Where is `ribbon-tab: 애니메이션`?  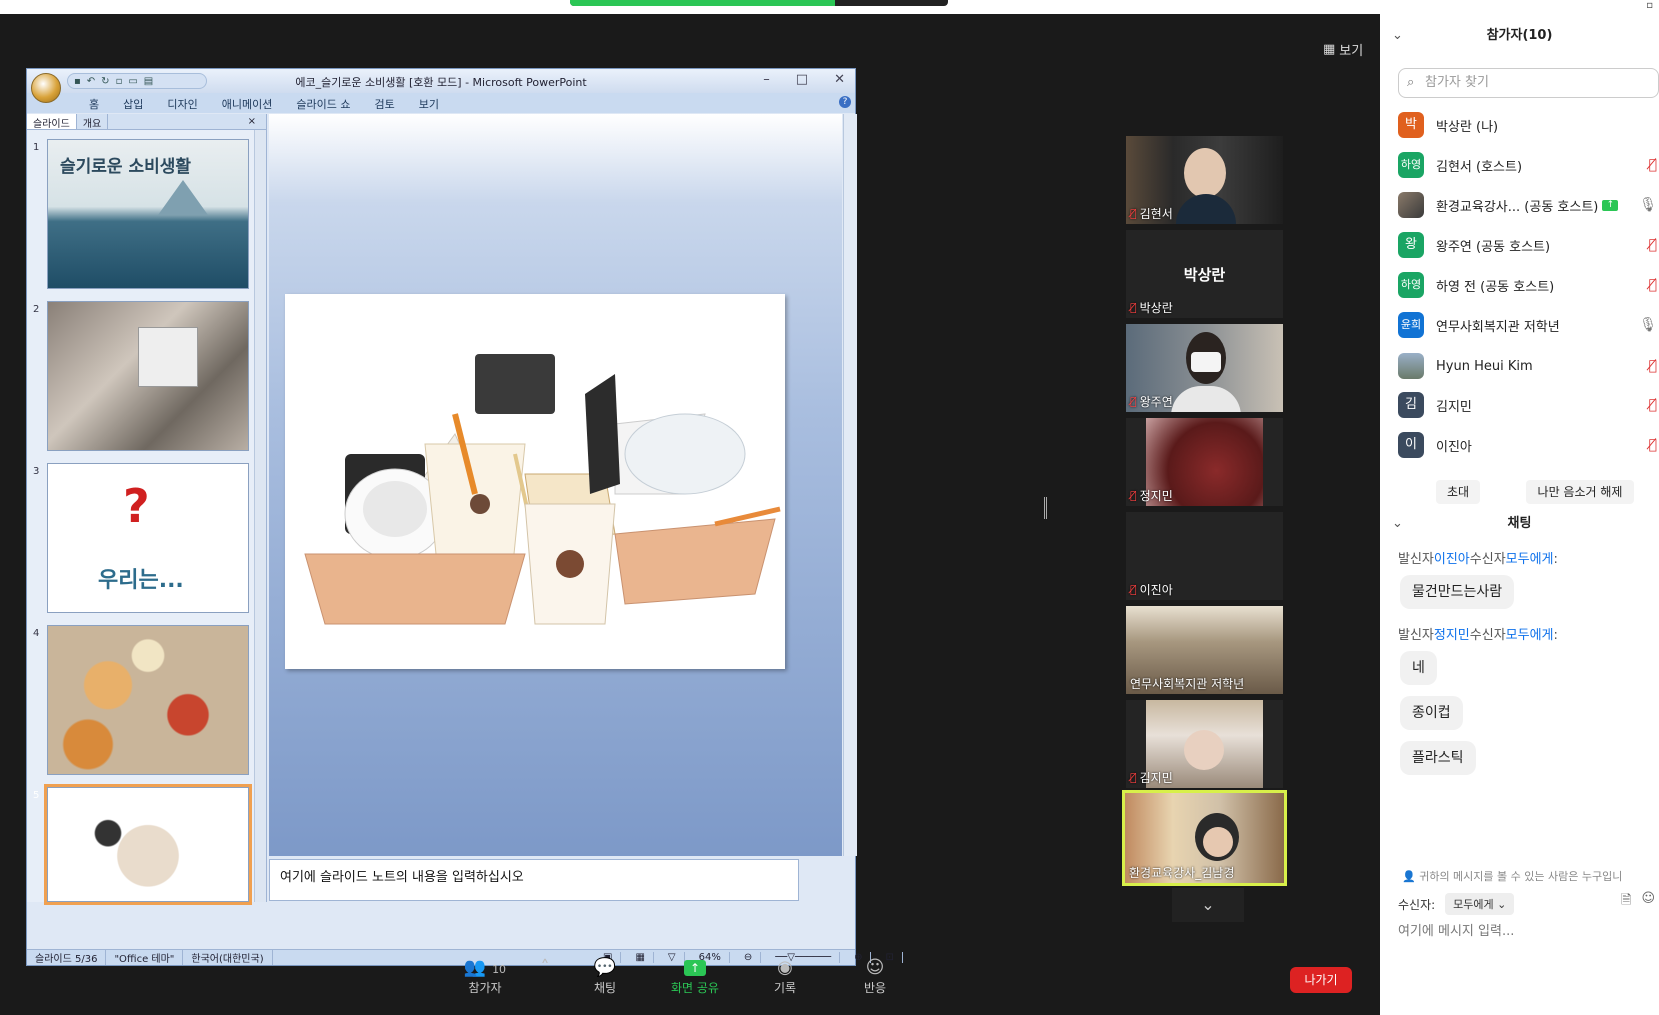
ribbon-tab: 애니메이션 is located at coordinates (247, 103).